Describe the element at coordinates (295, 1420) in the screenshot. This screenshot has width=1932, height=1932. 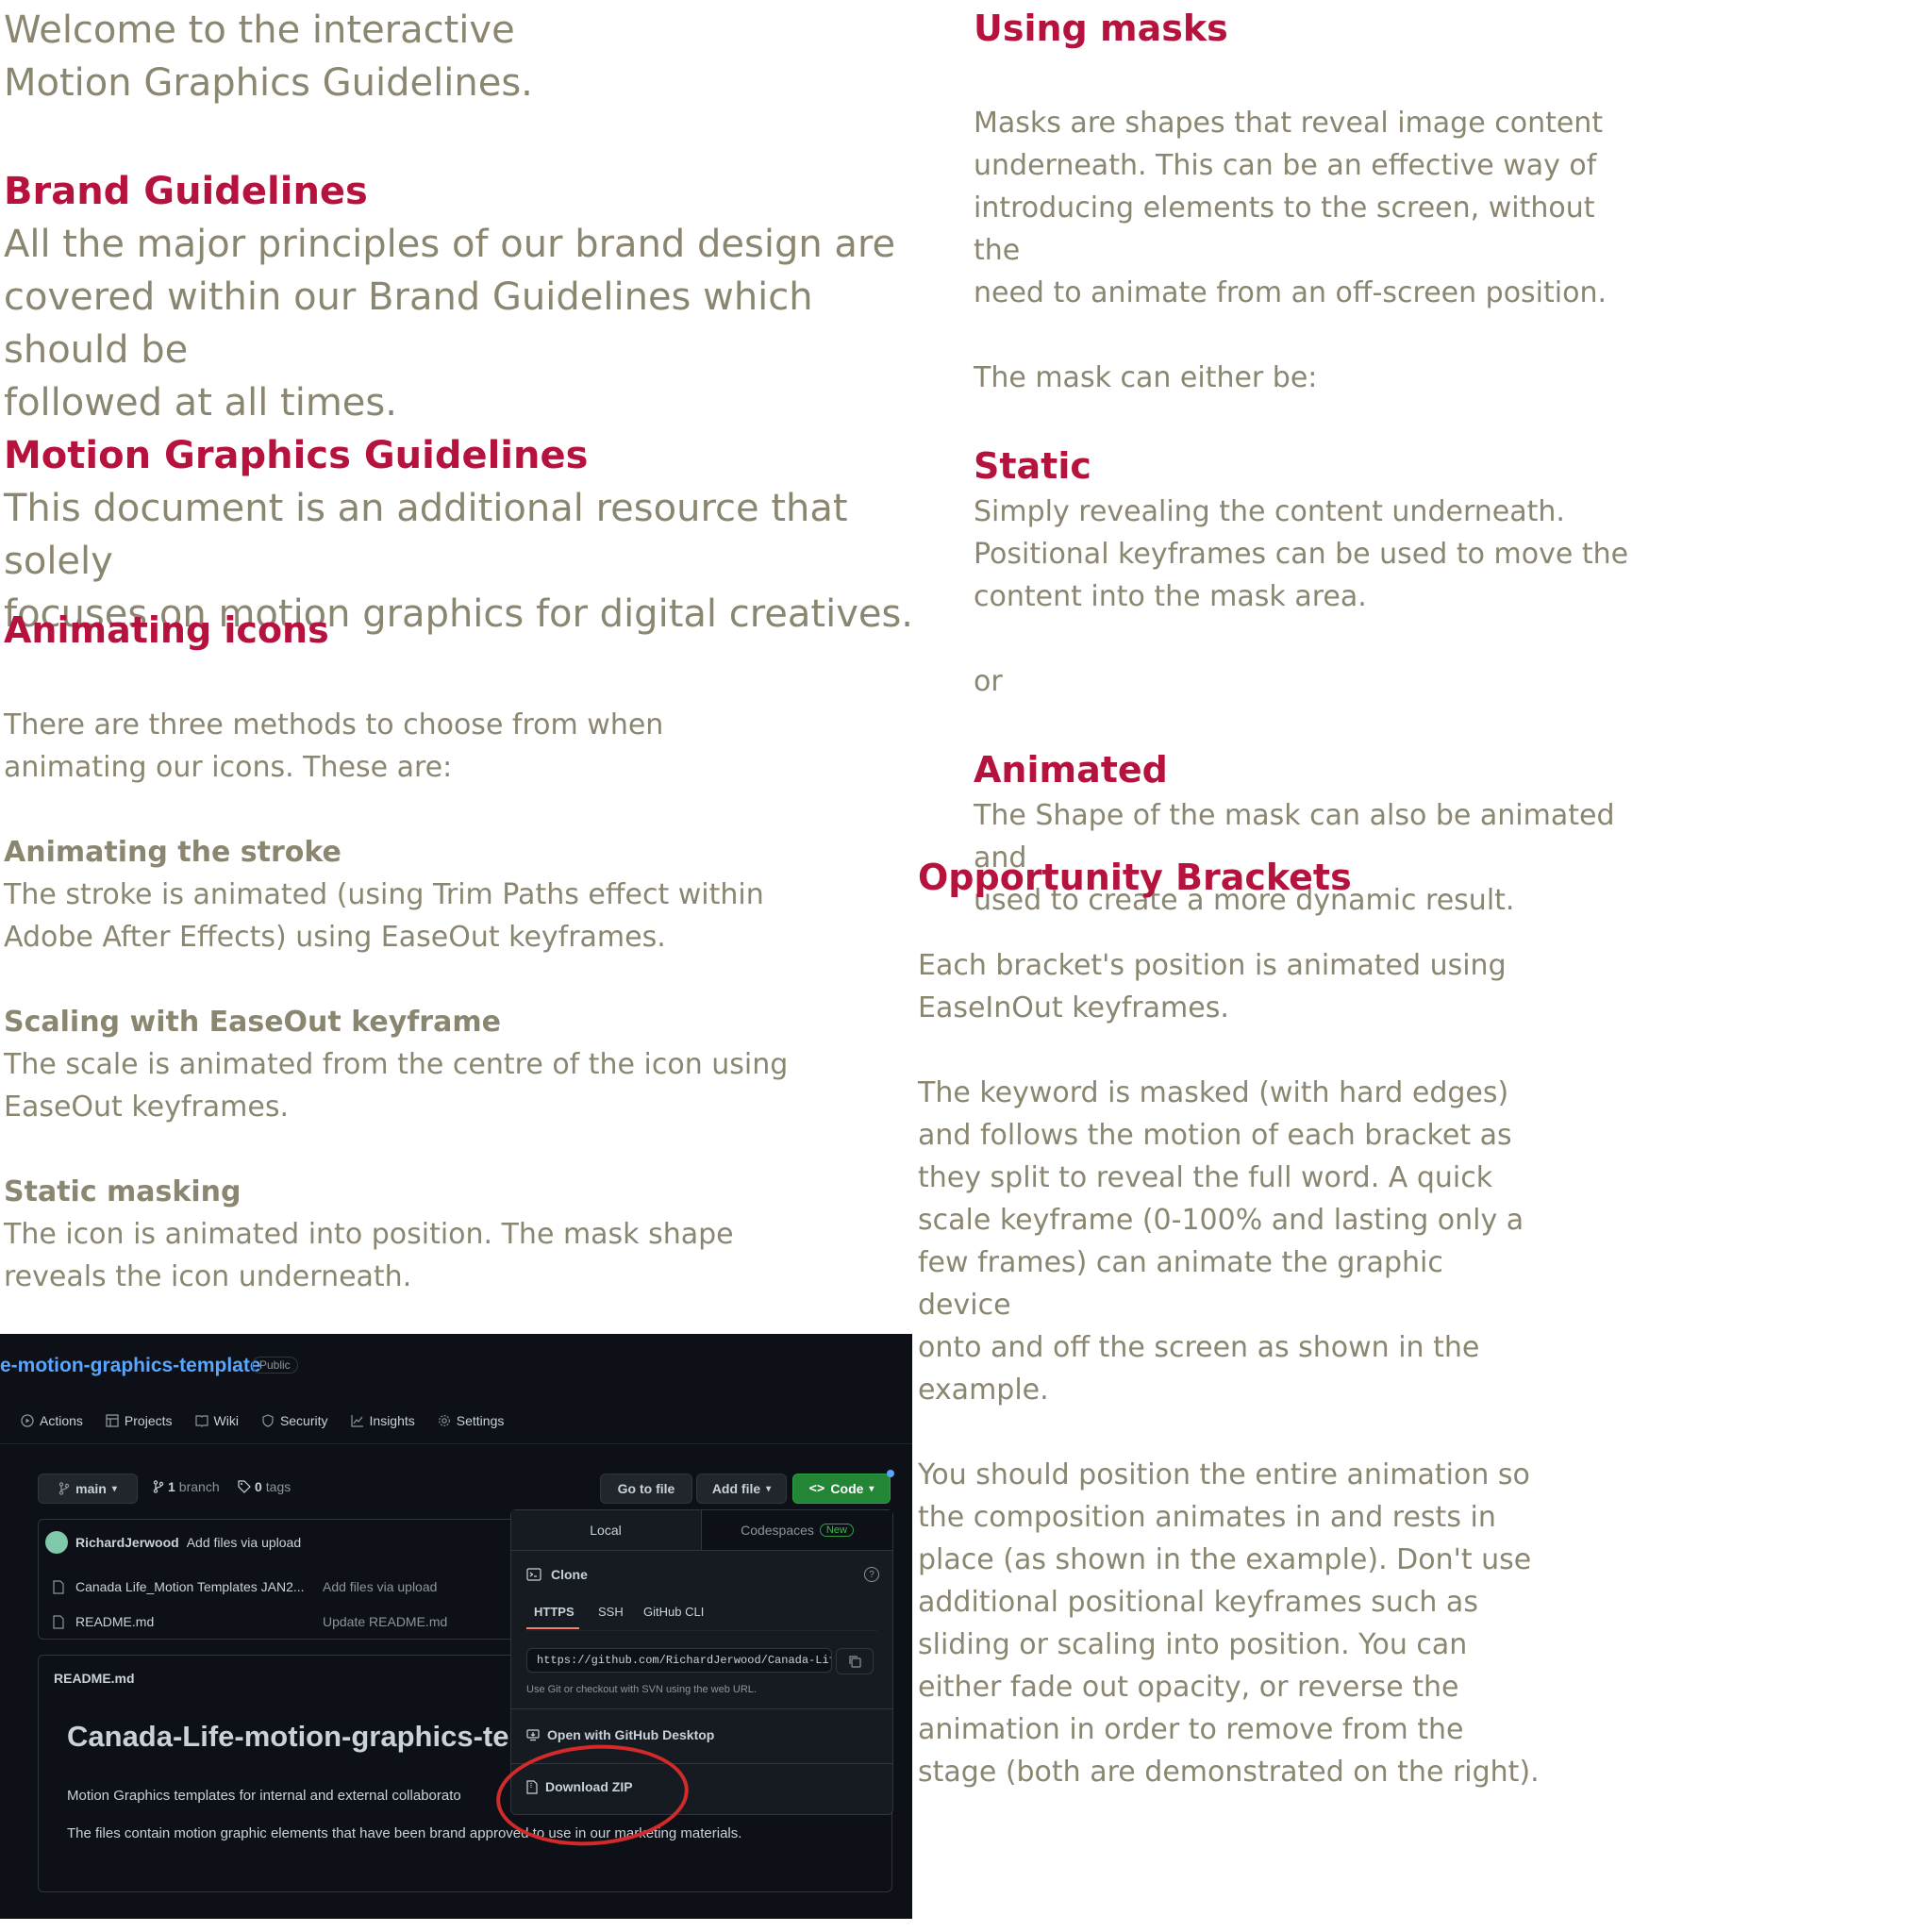
I see `tab-security: Security` at that location.